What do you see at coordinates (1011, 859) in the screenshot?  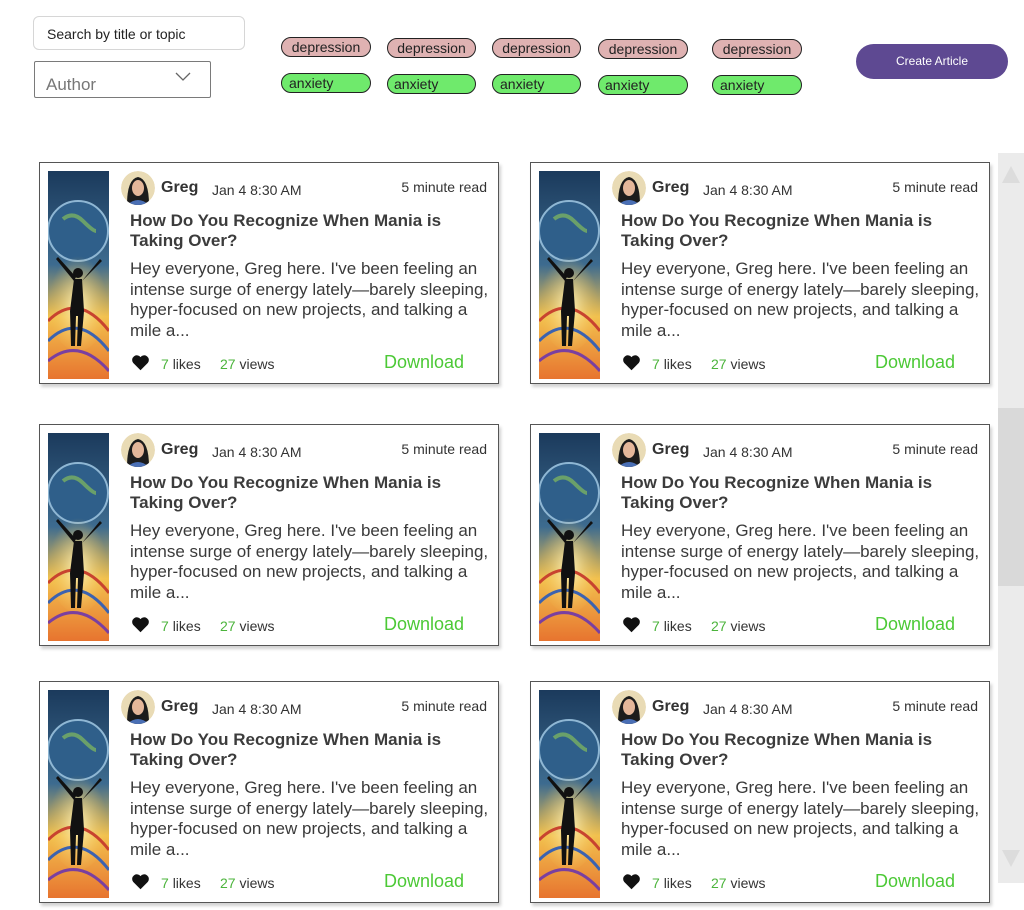 I see `scroll-down-arrow-icon` at bounding box center [1011, 859].